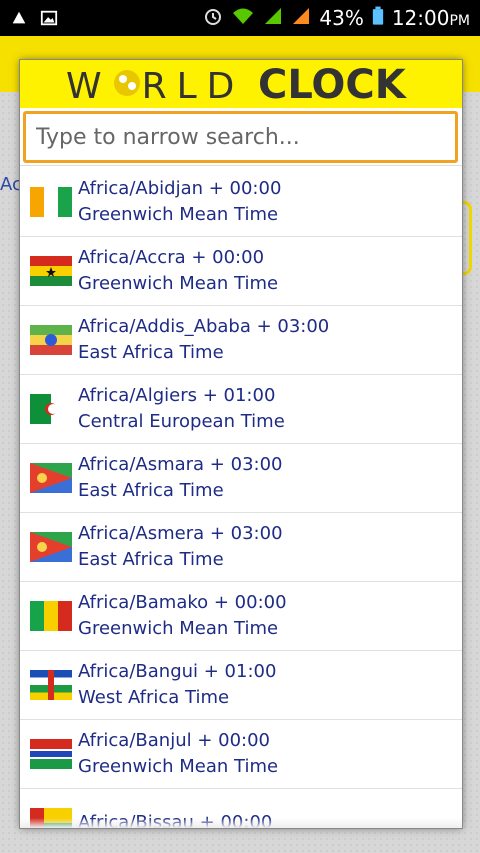 This screenshot has height=853, width=480. What do you see at coordinates (171, 257) in the screenshot?
I see `timezone-label: Africa/Accra + 00:00` at bounding box center [171, 257].